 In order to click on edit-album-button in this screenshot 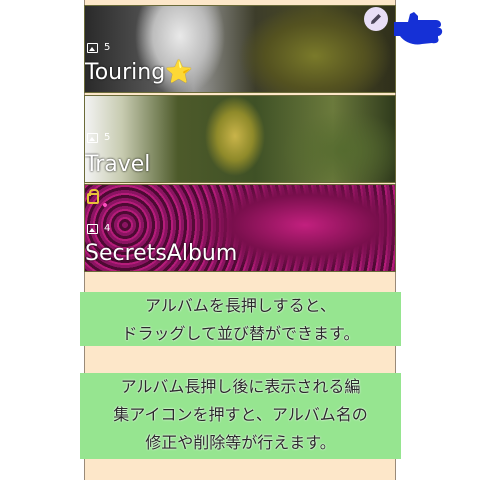, I will do `click(376, 19)`.